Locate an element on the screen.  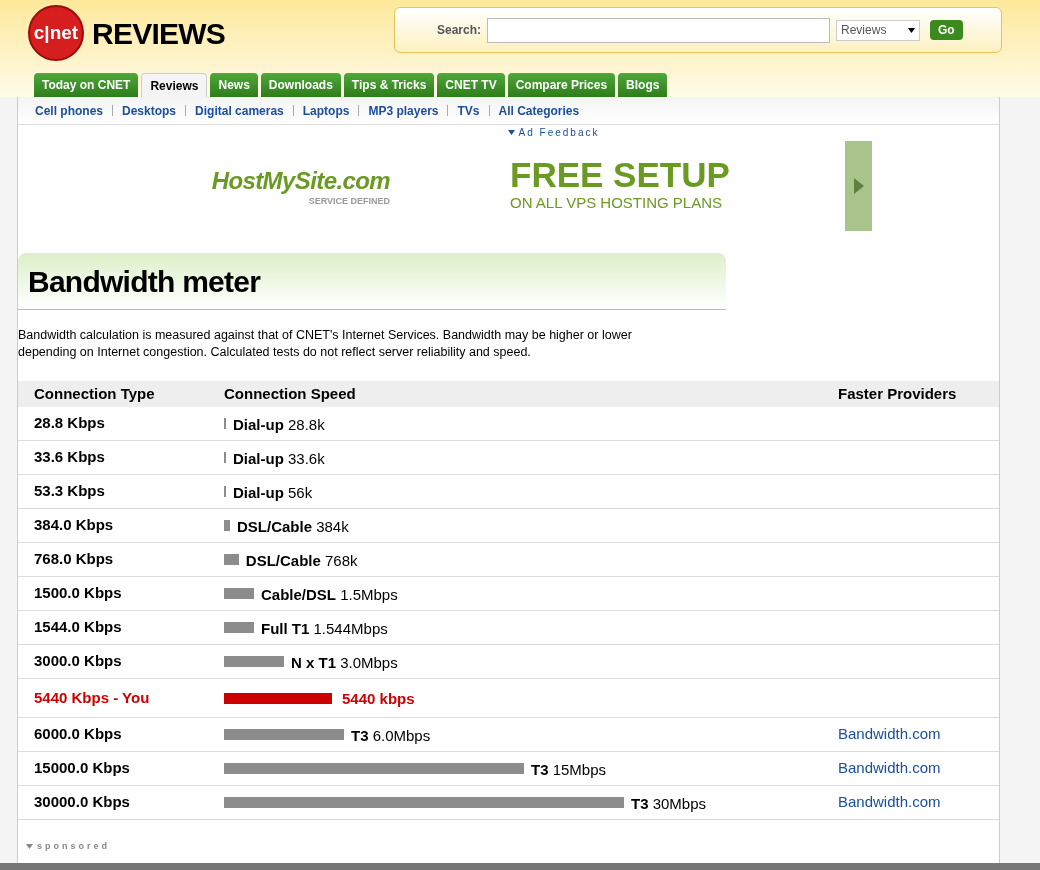
category-link: MP3 players is located at coordinates (403, 110).